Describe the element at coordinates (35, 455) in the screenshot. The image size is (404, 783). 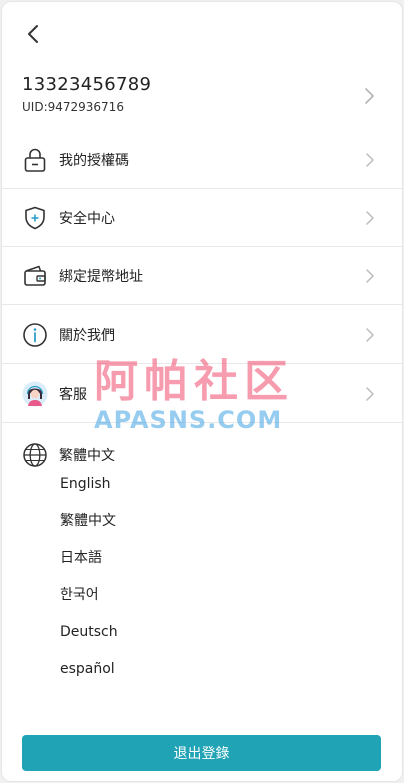
I see `globe-icon` at that location.